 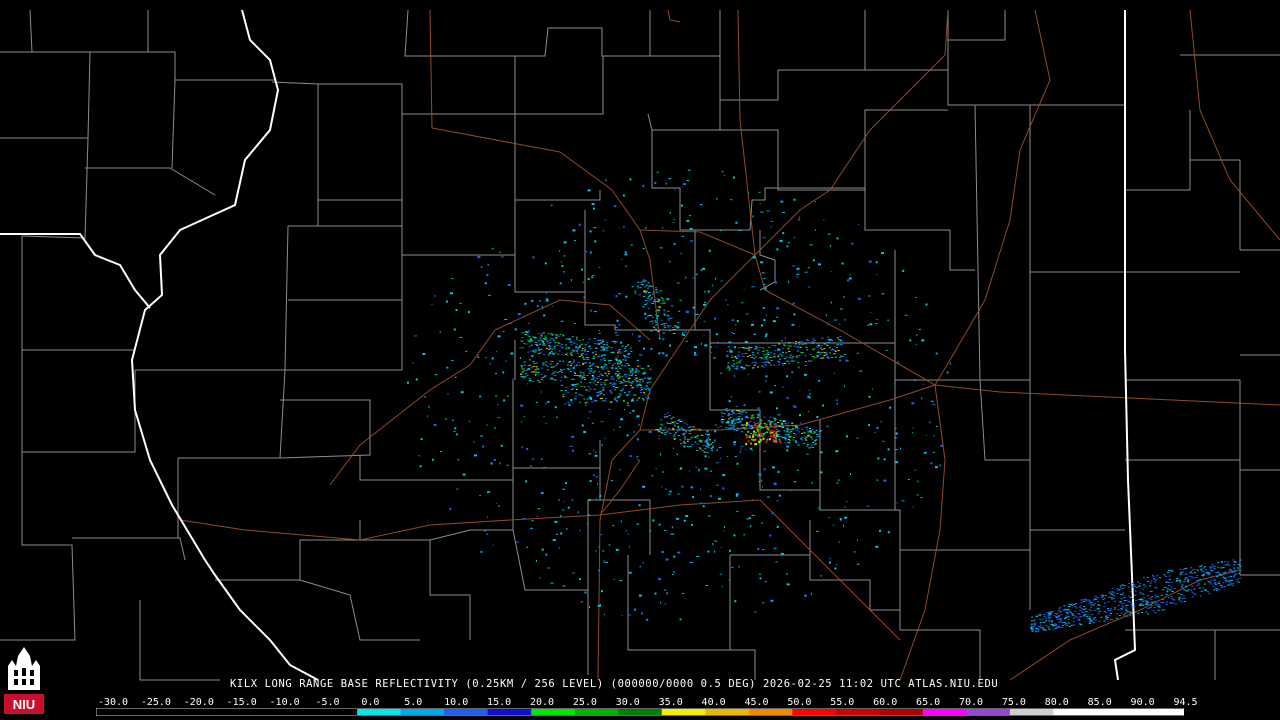 I want to click on colorbar-label: 80.0, so click(x=1056, y=702).